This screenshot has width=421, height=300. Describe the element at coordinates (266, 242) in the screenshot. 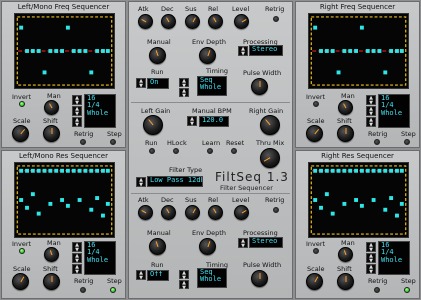

I see `processing-lcd: Stereo` at that location.